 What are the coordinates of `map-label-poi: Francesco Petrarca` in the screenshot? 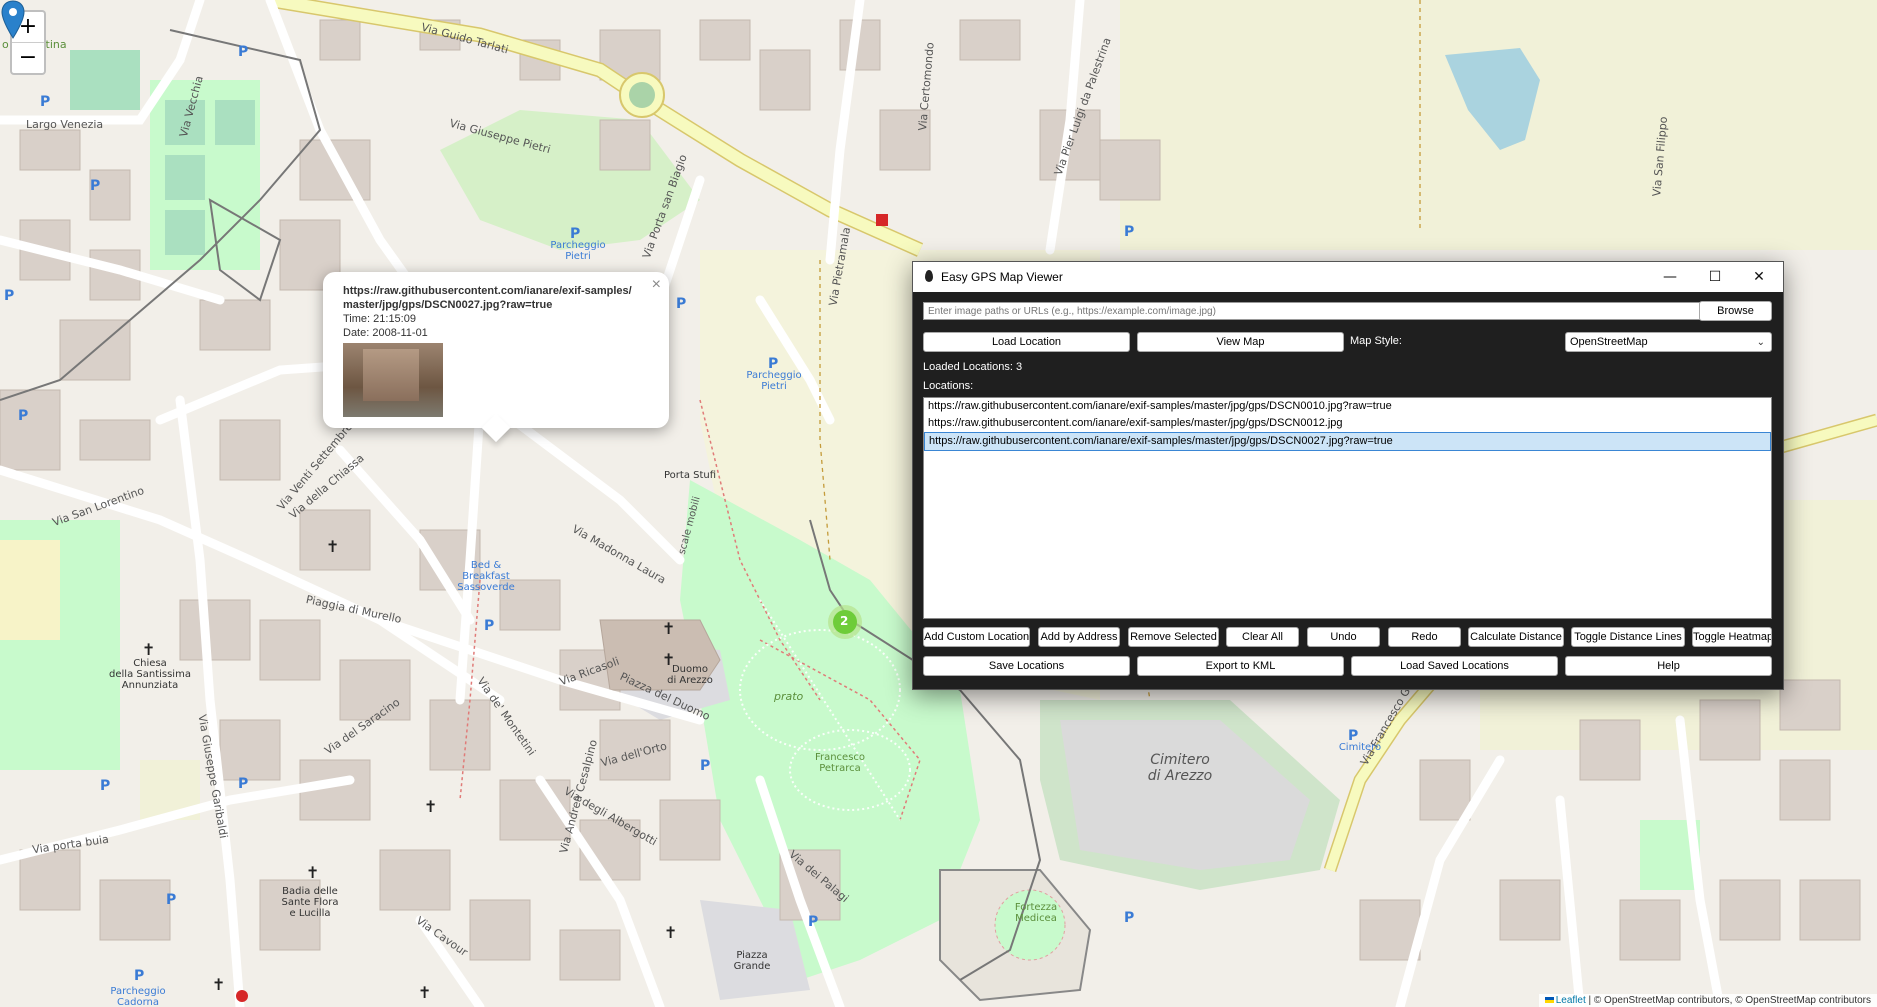 It's located at (840, 763).